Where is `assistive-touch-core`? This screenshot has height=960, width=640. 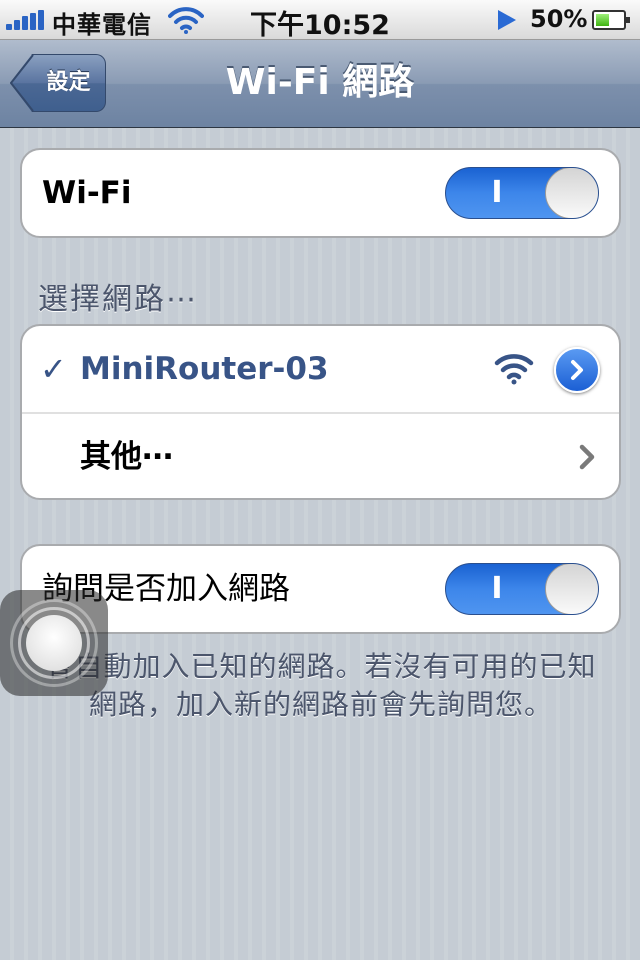 assistive-touch-core is located at coordinates (54, 643).